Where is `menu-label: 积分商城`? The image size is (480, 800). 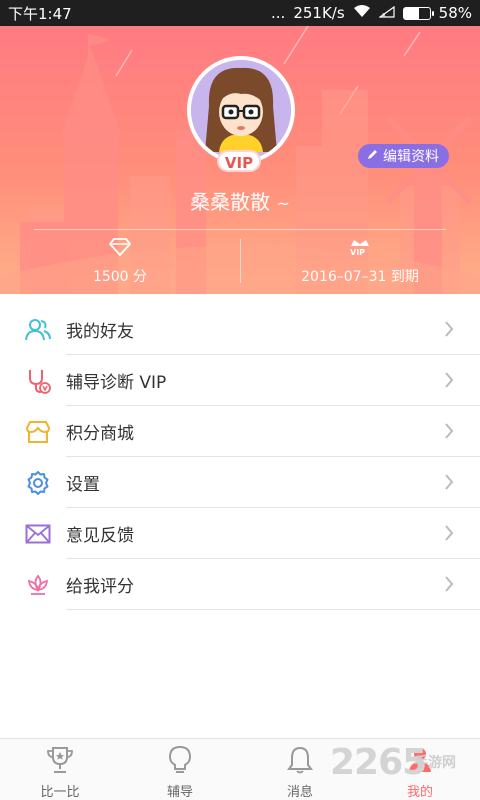
menu-label: 积分商城 is located at coordinates (100, 434).